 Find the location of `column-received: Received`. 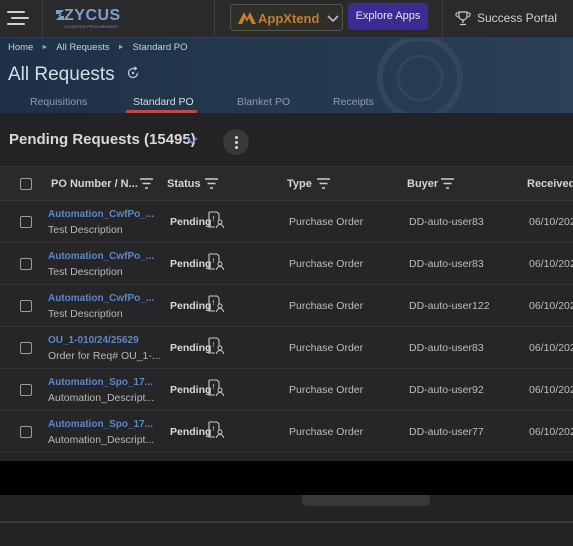

column-received: Received is located at coordinates (550, 184).